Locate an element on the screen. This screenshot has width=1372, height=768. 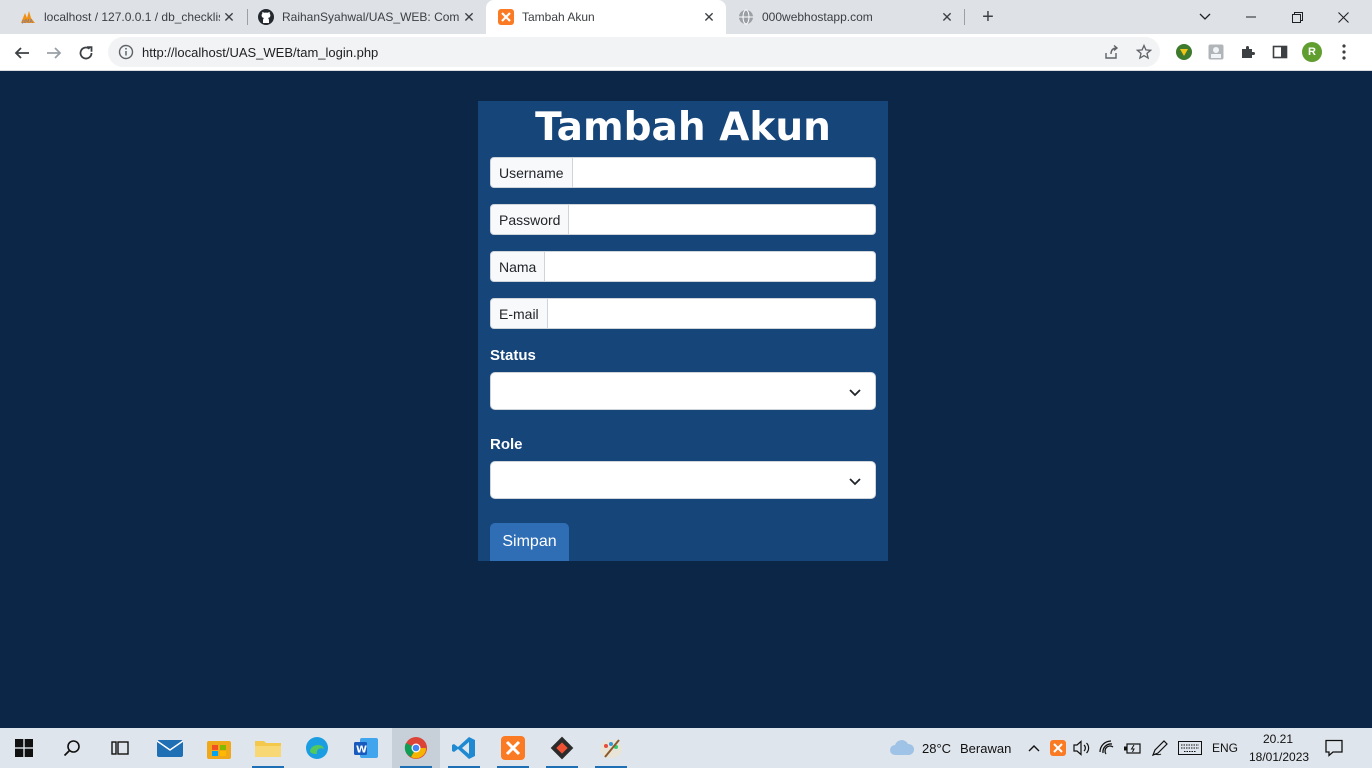
github-icon is located at coordinates (266, 17).